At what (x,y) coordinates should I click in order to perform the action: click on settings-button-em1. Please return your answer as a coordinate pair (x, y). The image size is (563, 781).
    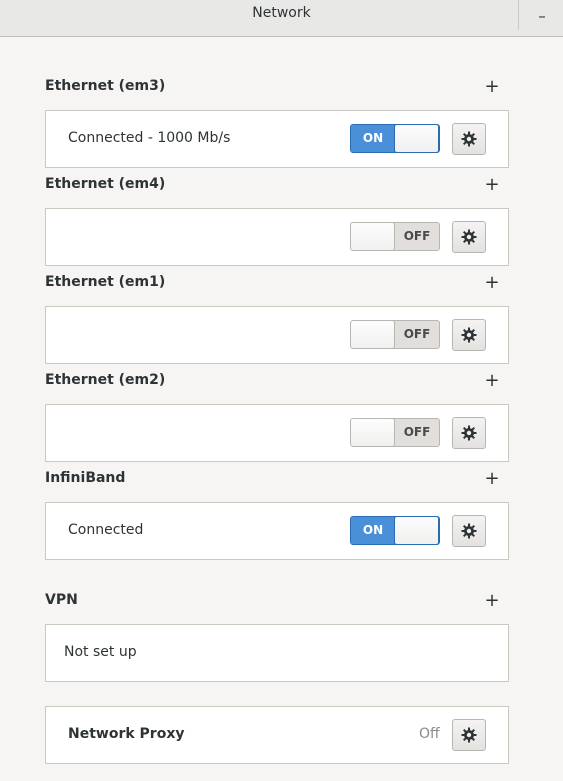
    Looking at the image, I should click on (469, 335).